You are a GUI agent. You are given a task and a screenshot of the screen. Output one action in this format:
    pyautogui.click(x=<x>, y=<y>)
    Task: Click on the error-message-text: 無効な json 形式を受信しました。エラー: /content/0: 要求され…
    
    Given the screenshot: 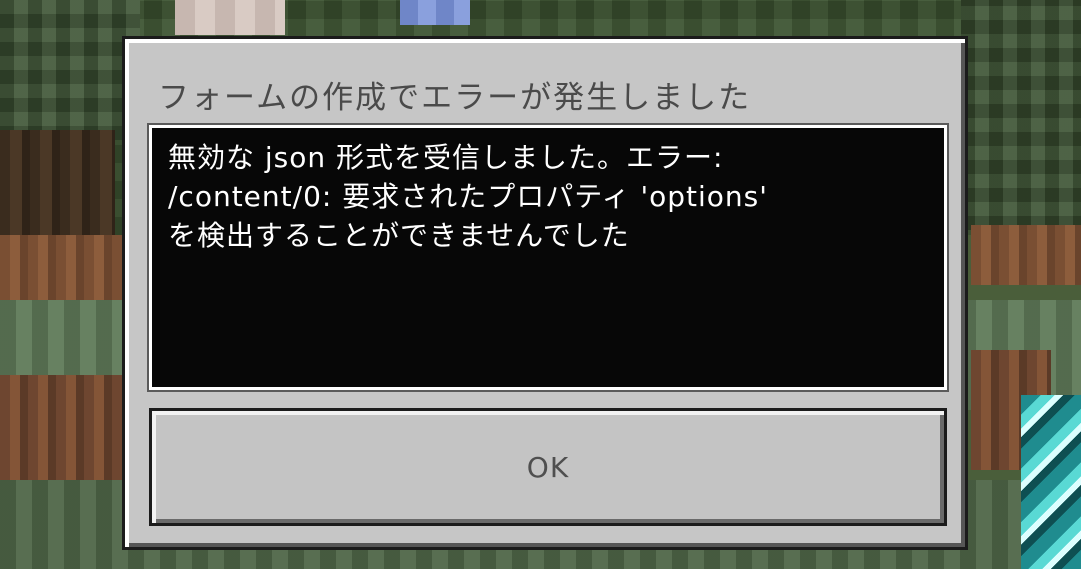 What is the action you would take?
    pyautogui.click(x=468, y=196)
    